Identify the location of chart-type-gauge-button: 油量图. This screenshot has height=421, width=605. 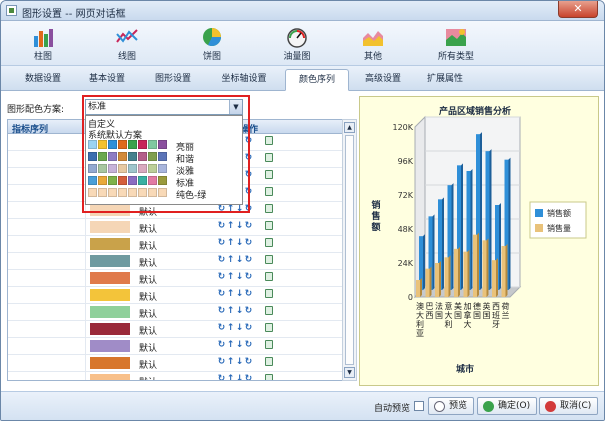
(297, 43).